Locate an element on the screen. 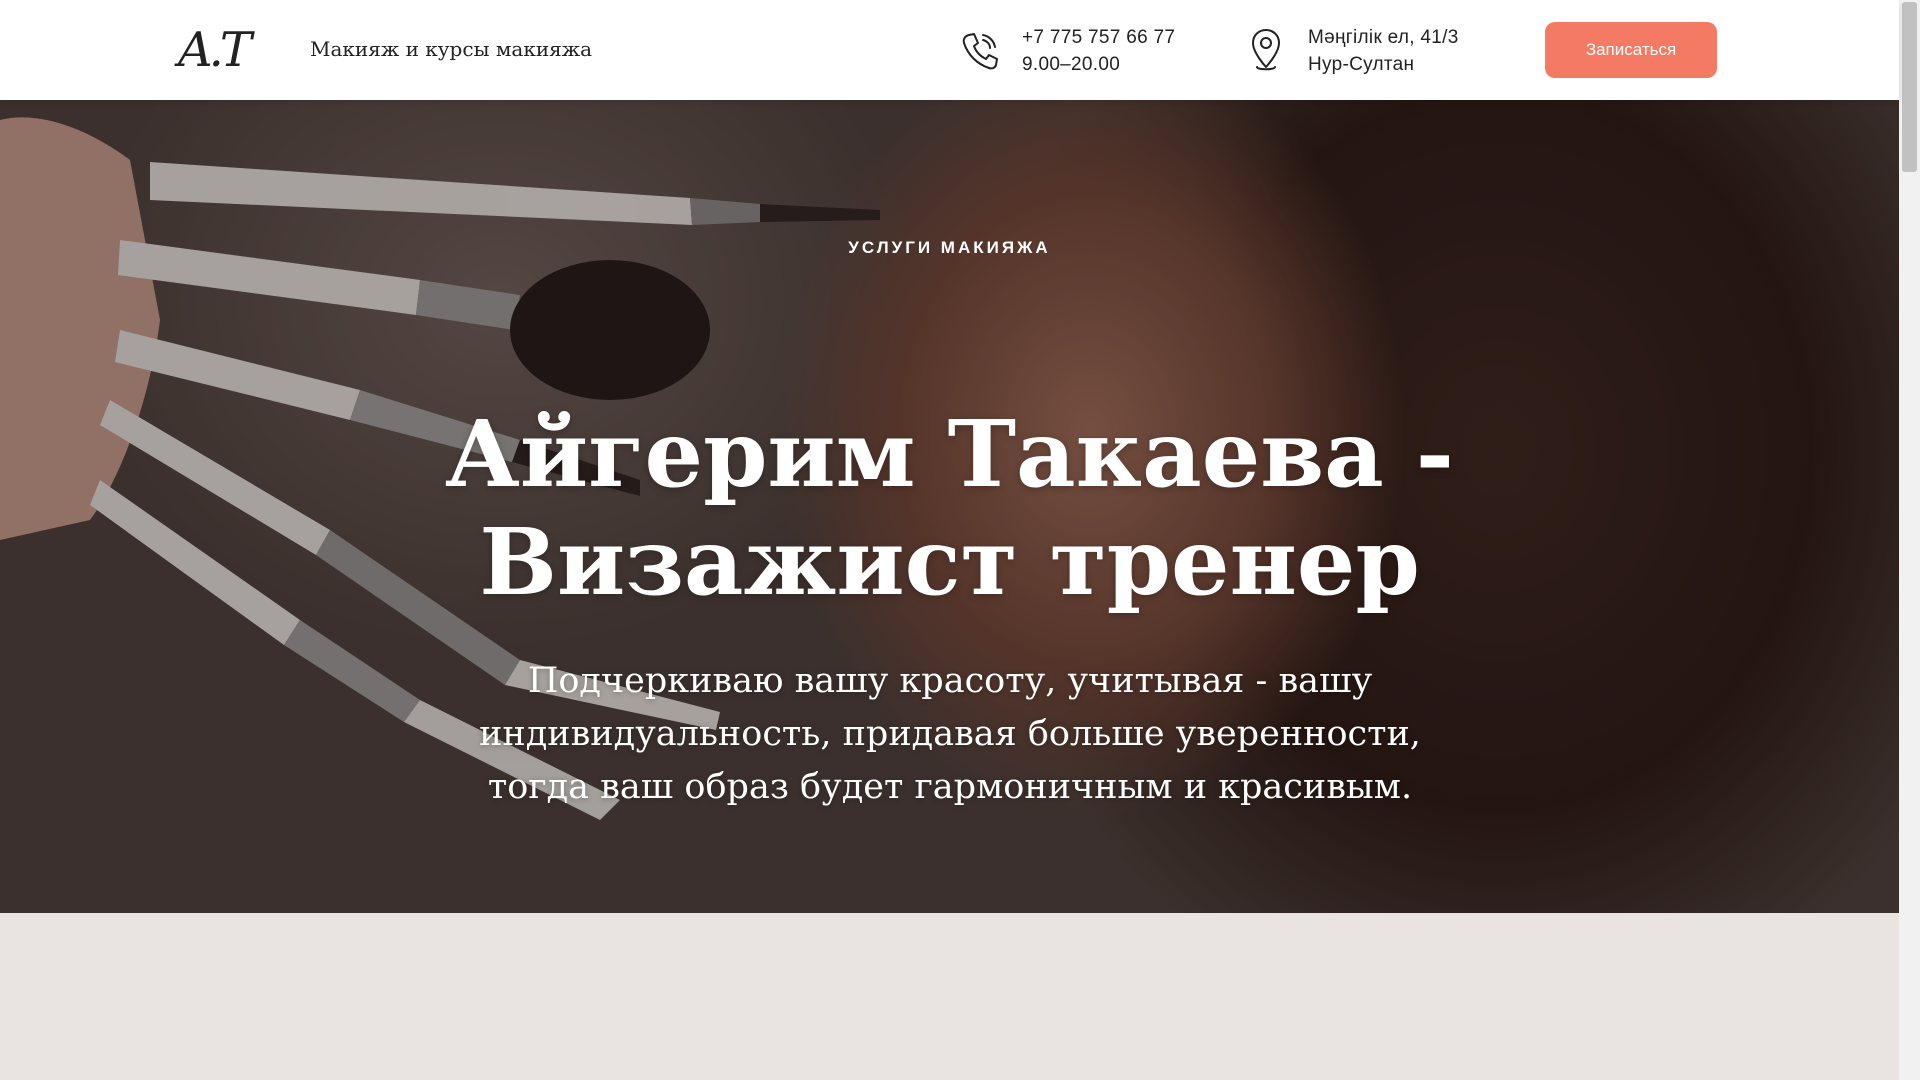 The image size is (1920, 1080). hero-title-line-1: Айгерим Такаева - is located at coordinates (949, 454).